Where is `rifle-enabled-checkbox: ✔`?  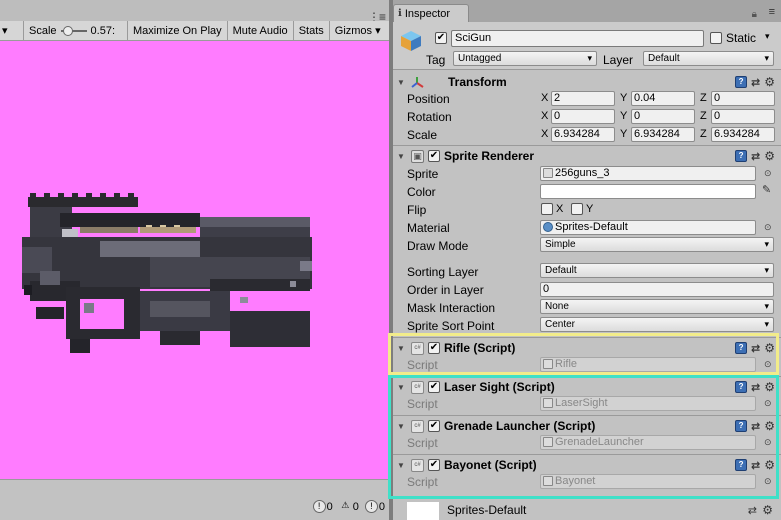
rifle-enabled-checkbox: ✔ is located at coordinates (434, 348).